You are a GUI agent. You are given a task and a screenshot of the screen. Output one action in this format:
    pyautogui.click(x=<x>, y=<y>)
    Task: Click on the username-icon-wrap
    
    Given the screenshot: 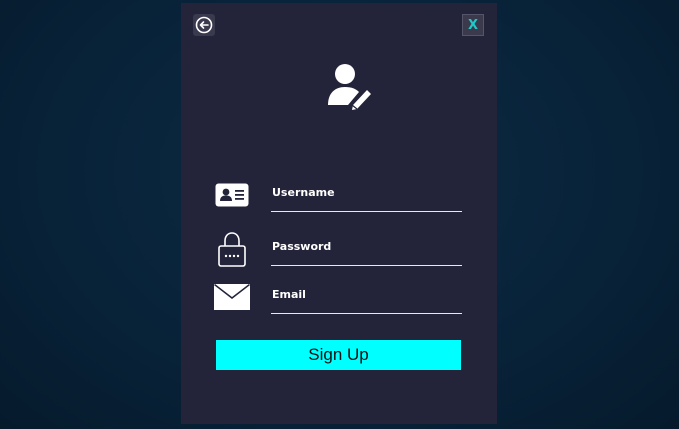 What is the action you would take?
    pyautogui.click(x=232, y=195)
    